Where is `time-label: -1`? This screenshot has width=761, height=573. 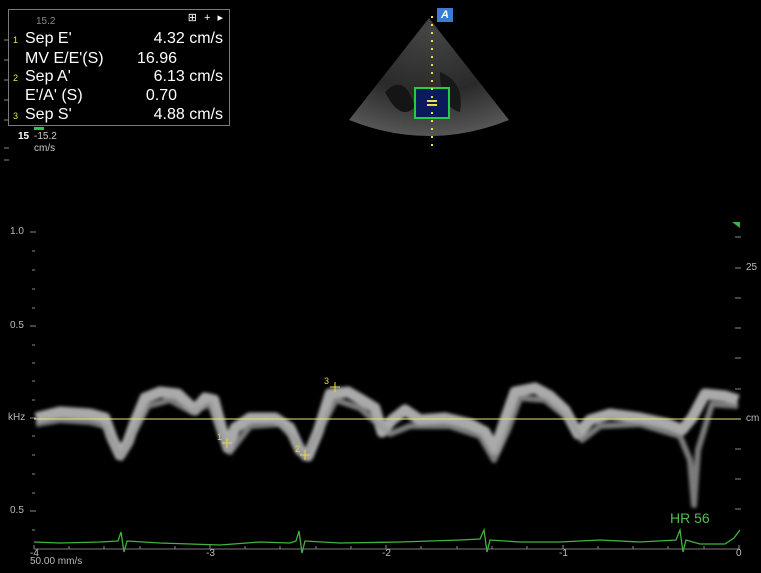
time-label: -1 is located at coordinates (563, 553).